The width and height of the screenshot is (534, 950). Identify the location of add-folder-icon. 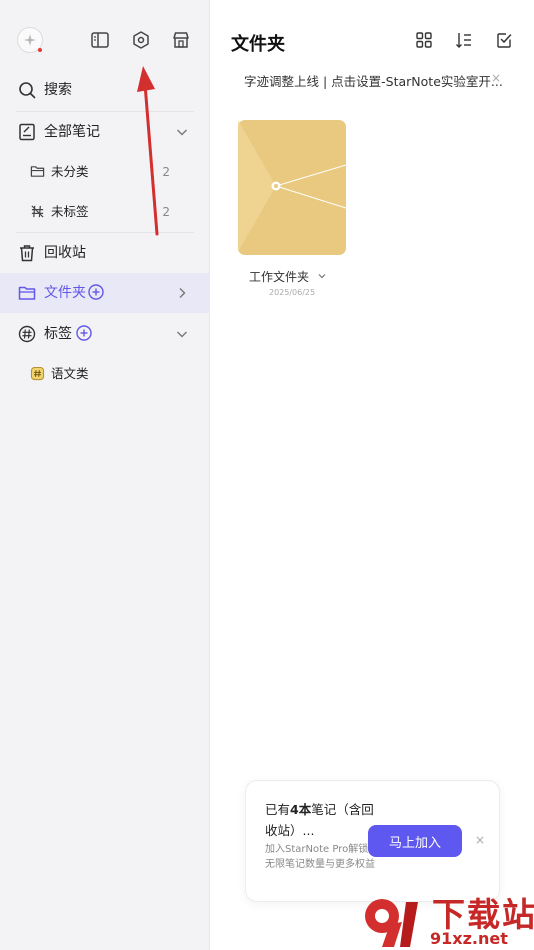
(96, 292).